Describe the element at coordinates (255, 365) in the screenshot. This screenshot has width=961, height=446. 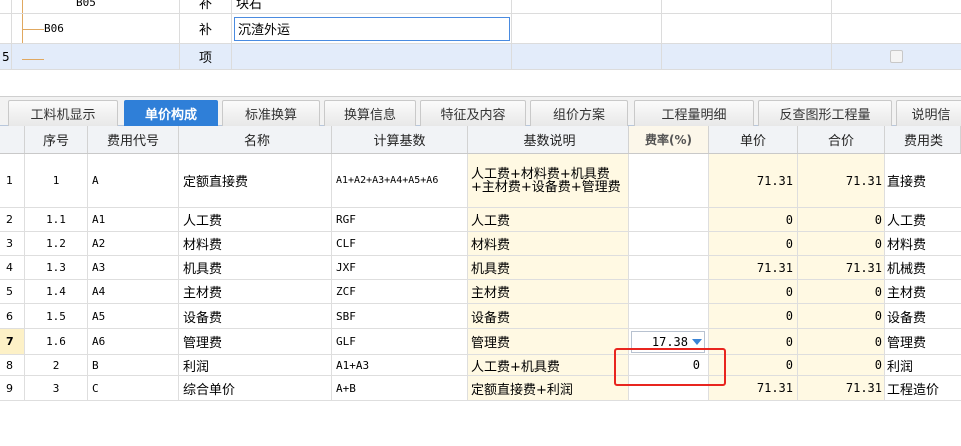
I see `row-name: 利润` at that location.